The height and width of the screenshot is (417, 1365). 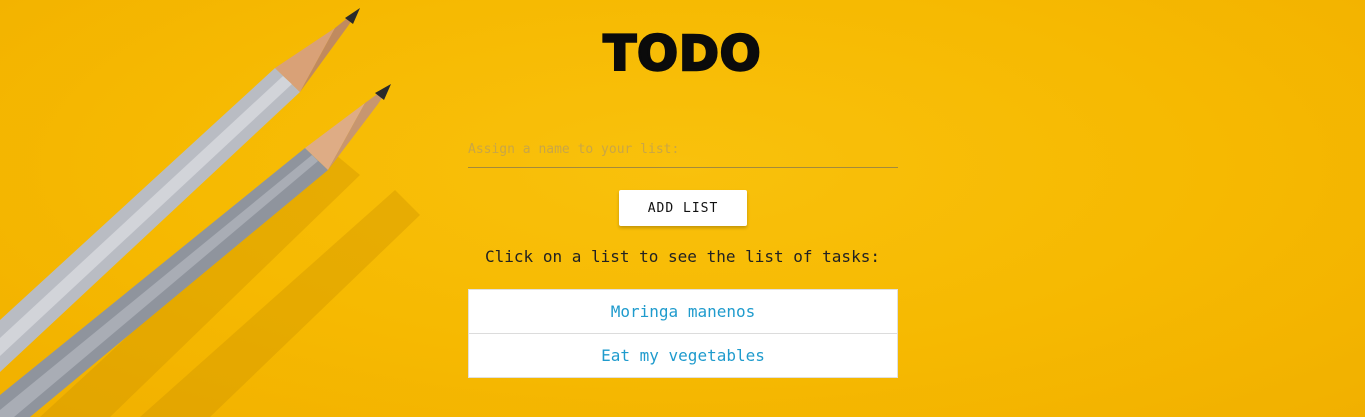 I want to click on list-item: Moringa manenos, so click(x=683, y=311).